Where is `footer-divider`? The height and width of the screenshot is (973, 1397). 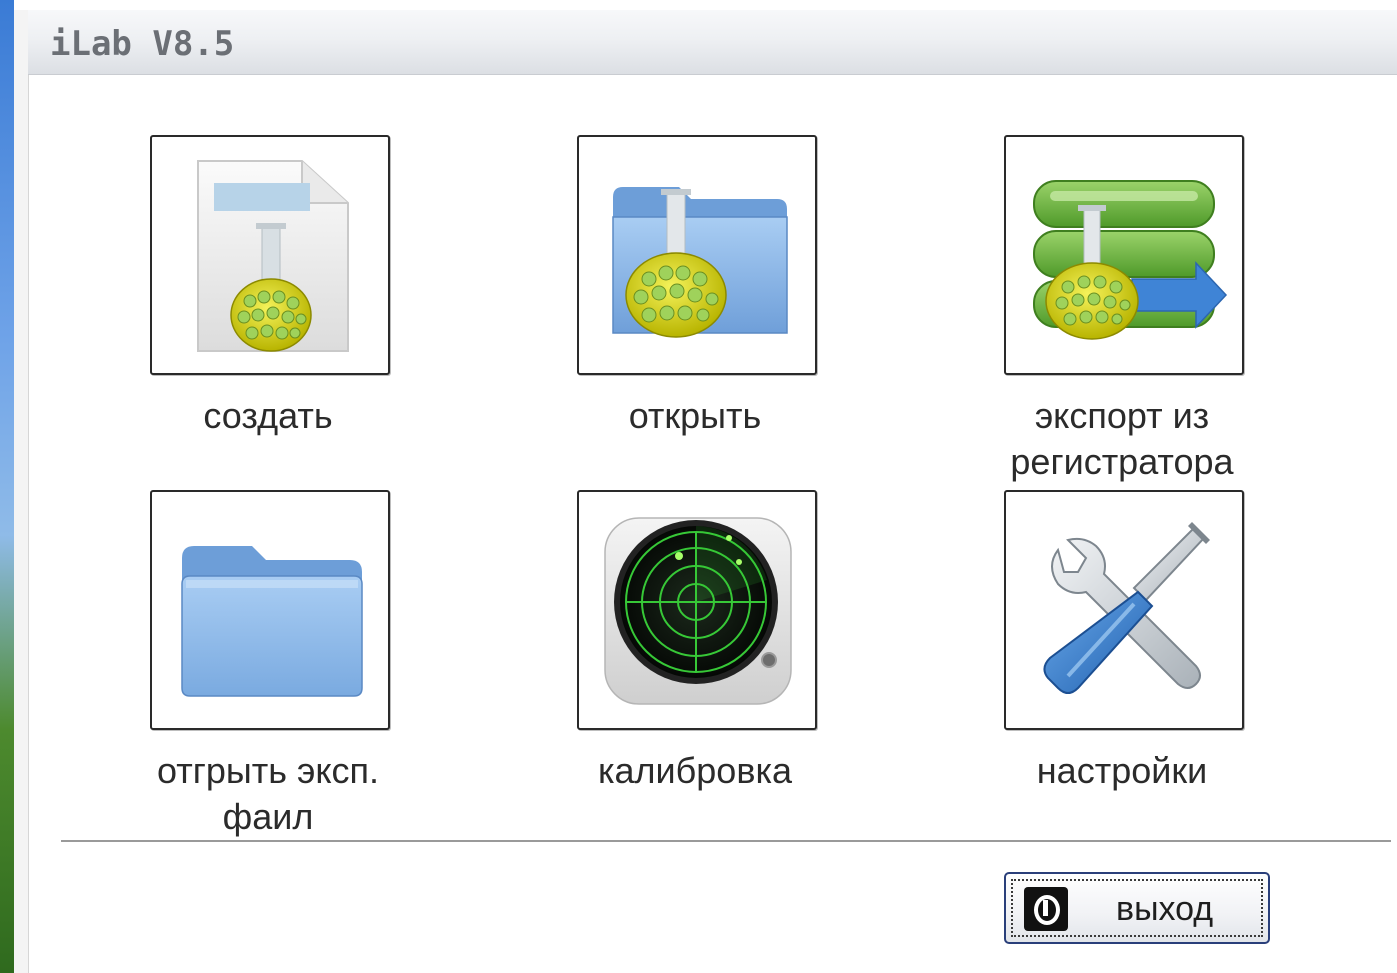 footer-divider is located at coordinates (726, 841).